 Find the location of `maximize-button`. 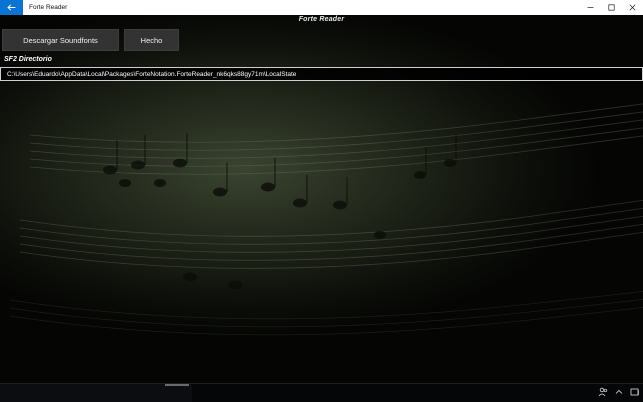

maximize-button is located at coordinates (611, 7).